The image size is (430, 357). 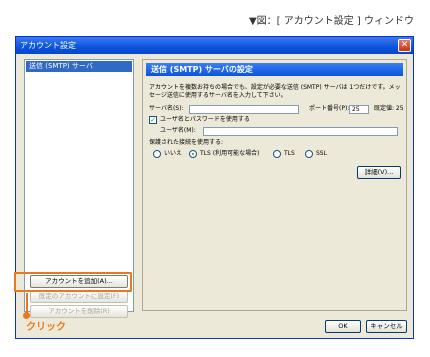 What do you see at coordinates (359, 109) in the screenshot?
I see `port-input: 25` at bounding box center [359, 109].